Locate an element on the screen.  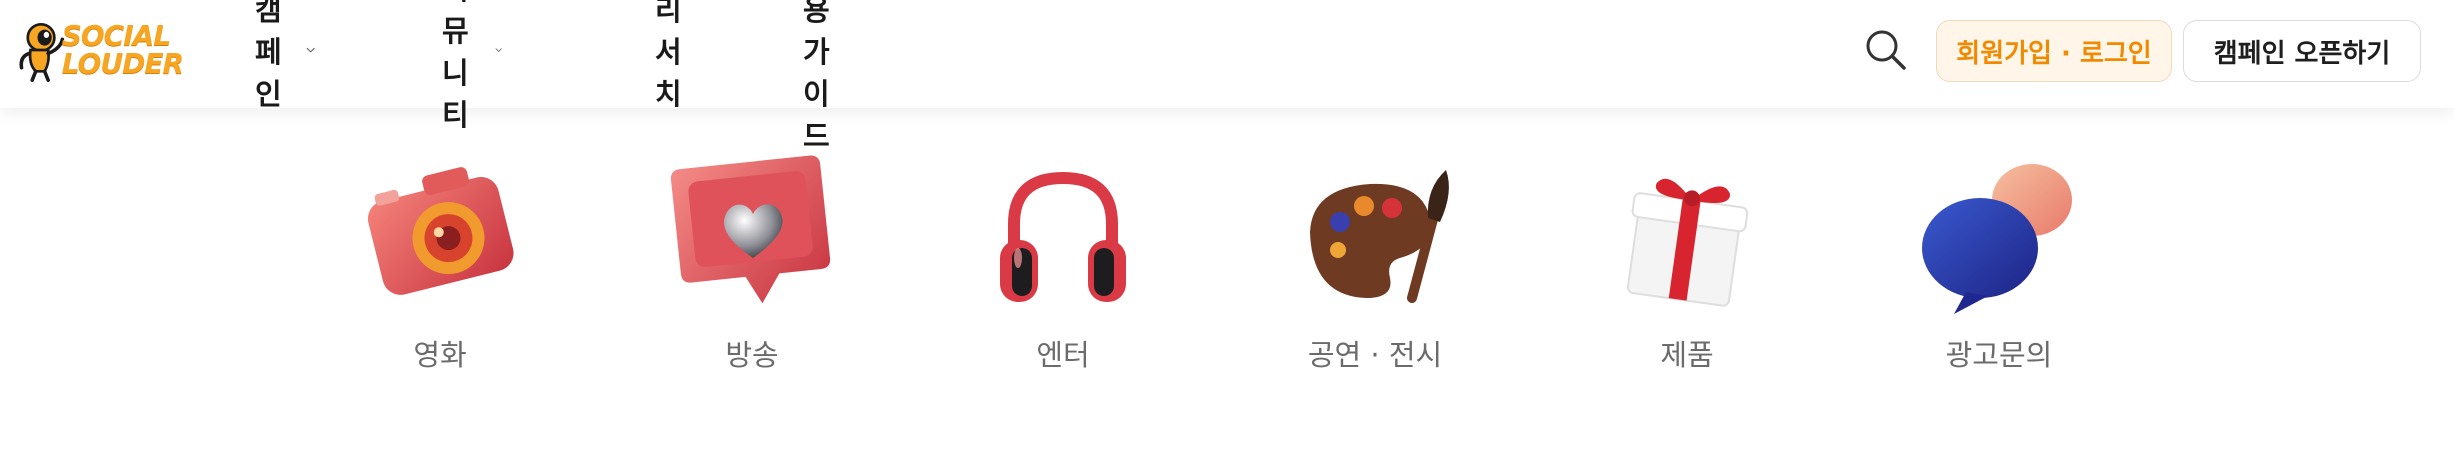
camera-icon is located at coordinates (440, 231).